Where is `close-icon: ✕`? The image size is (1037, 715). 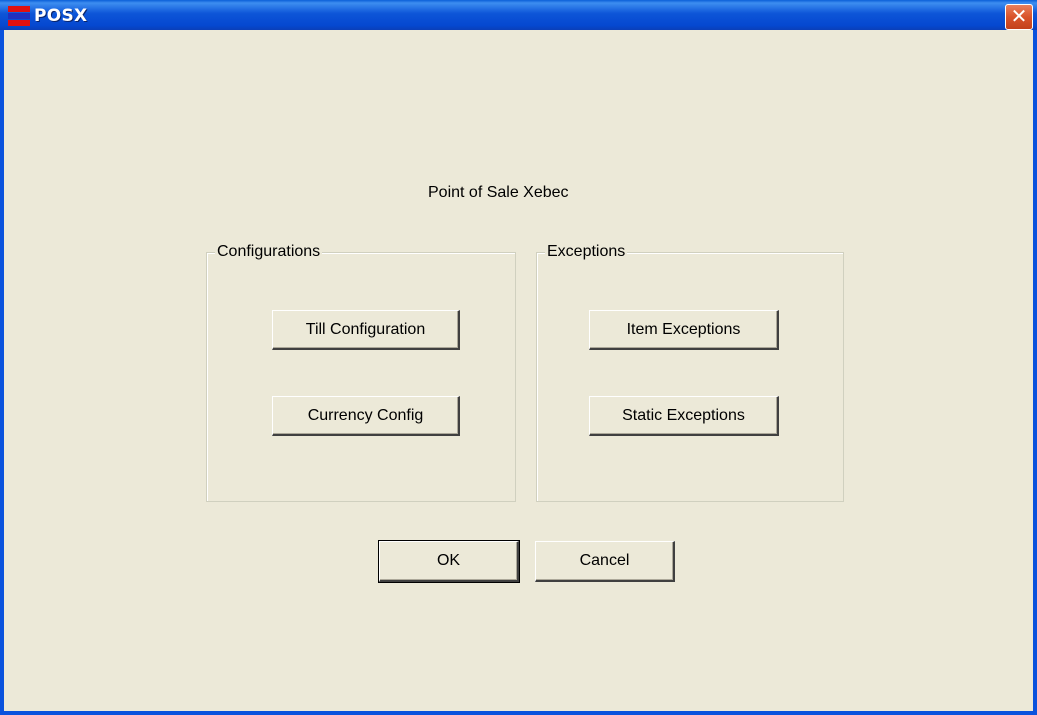 close-icon: ✕ is located at coordinates (1019, 16).